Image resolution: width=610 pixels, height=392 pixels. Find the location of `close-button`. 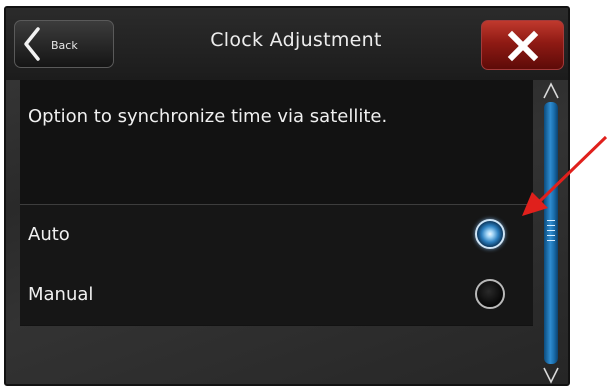

close-button is located at coordinates (522, 45).